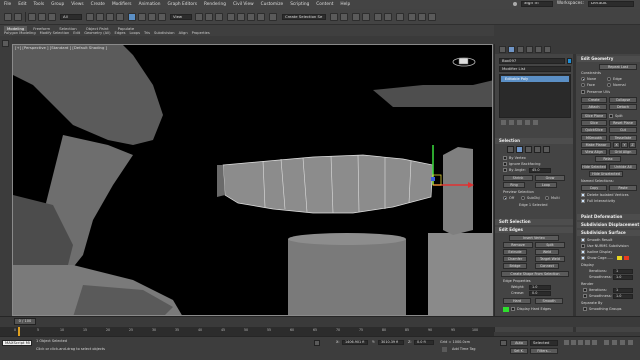 The image size is (640, 360). I want to click on polygon-mode-icon, so click(537, 149).